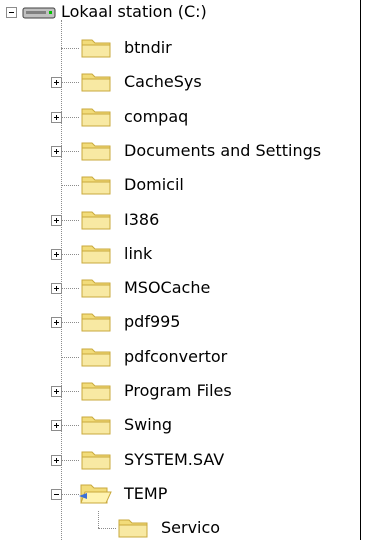 The width and height of the screenshot is (366, 540). I want to click on tree-item-label: CacheSys, so click(163, 82).